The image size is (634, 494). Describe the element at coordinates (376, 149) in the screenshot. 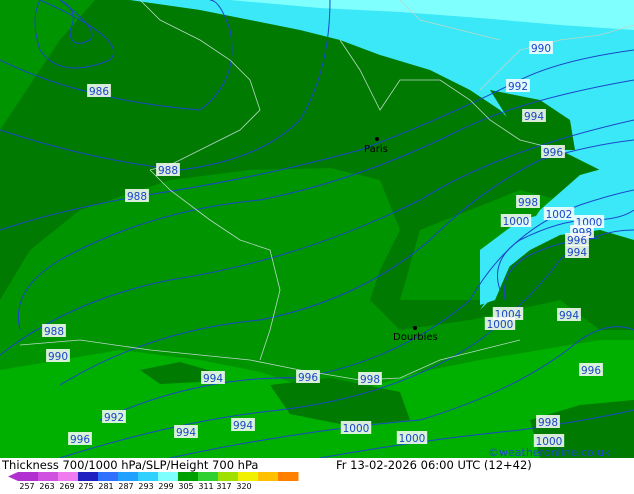

I see `city-label-paris: Paris` at that location.